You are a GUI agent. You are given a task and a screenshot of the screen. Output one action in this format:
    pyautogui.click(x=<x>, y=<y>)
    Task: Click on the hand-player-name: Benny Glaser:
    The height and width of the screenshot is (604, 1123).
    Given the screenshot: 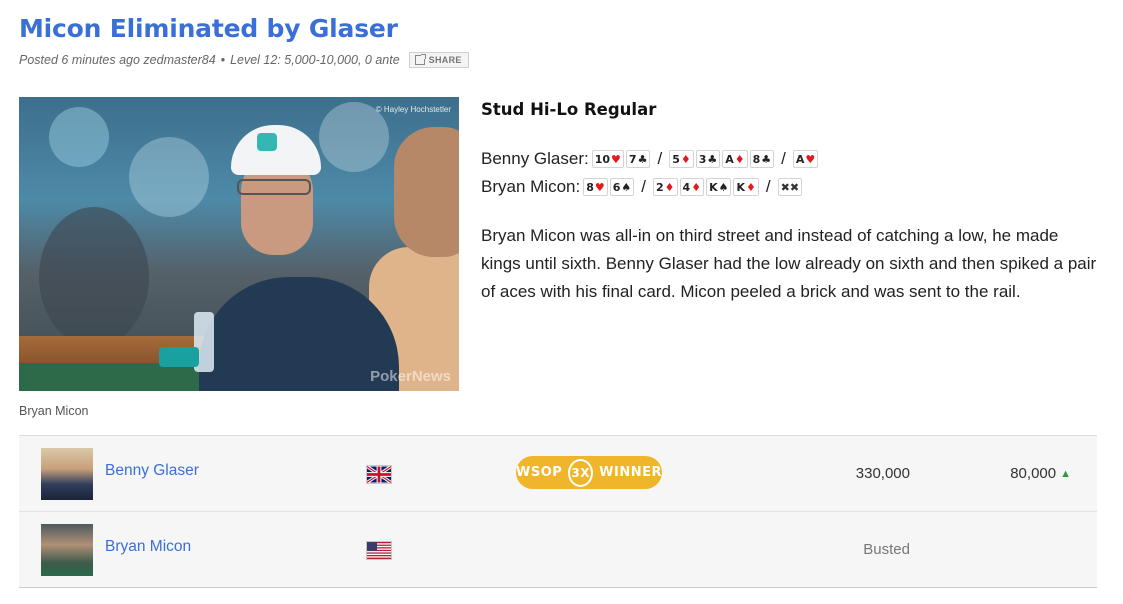 What is the action you would take?
    pyautogui.click(x=535, y=158)
    